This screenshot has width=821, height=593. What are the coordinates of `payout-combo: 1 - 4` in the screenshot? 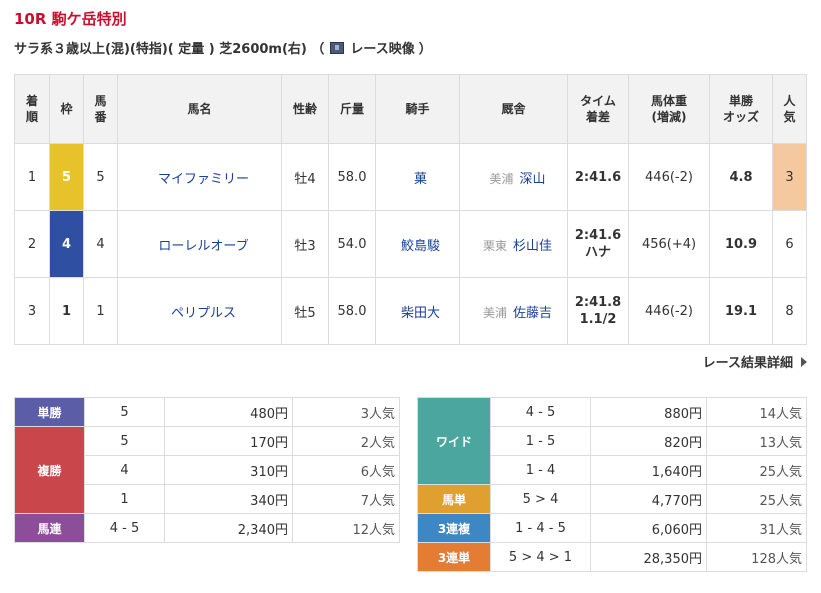 It's located at (540, 470).